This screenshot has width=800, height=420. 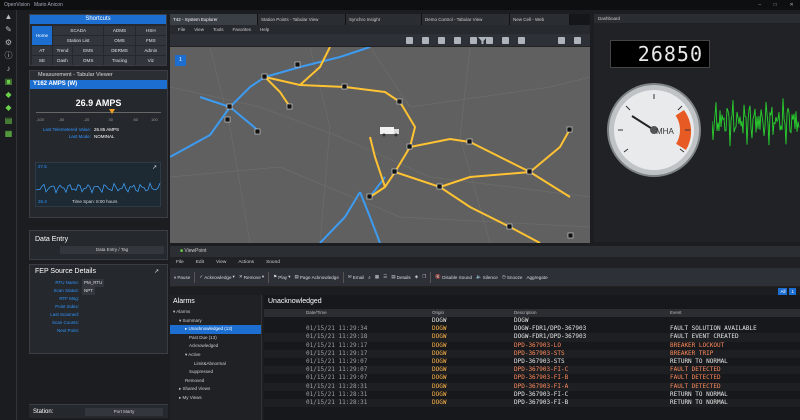 I want to click on page-acknowledge-button: ▤ Page Acknowledge, so click(x=317, y=277).